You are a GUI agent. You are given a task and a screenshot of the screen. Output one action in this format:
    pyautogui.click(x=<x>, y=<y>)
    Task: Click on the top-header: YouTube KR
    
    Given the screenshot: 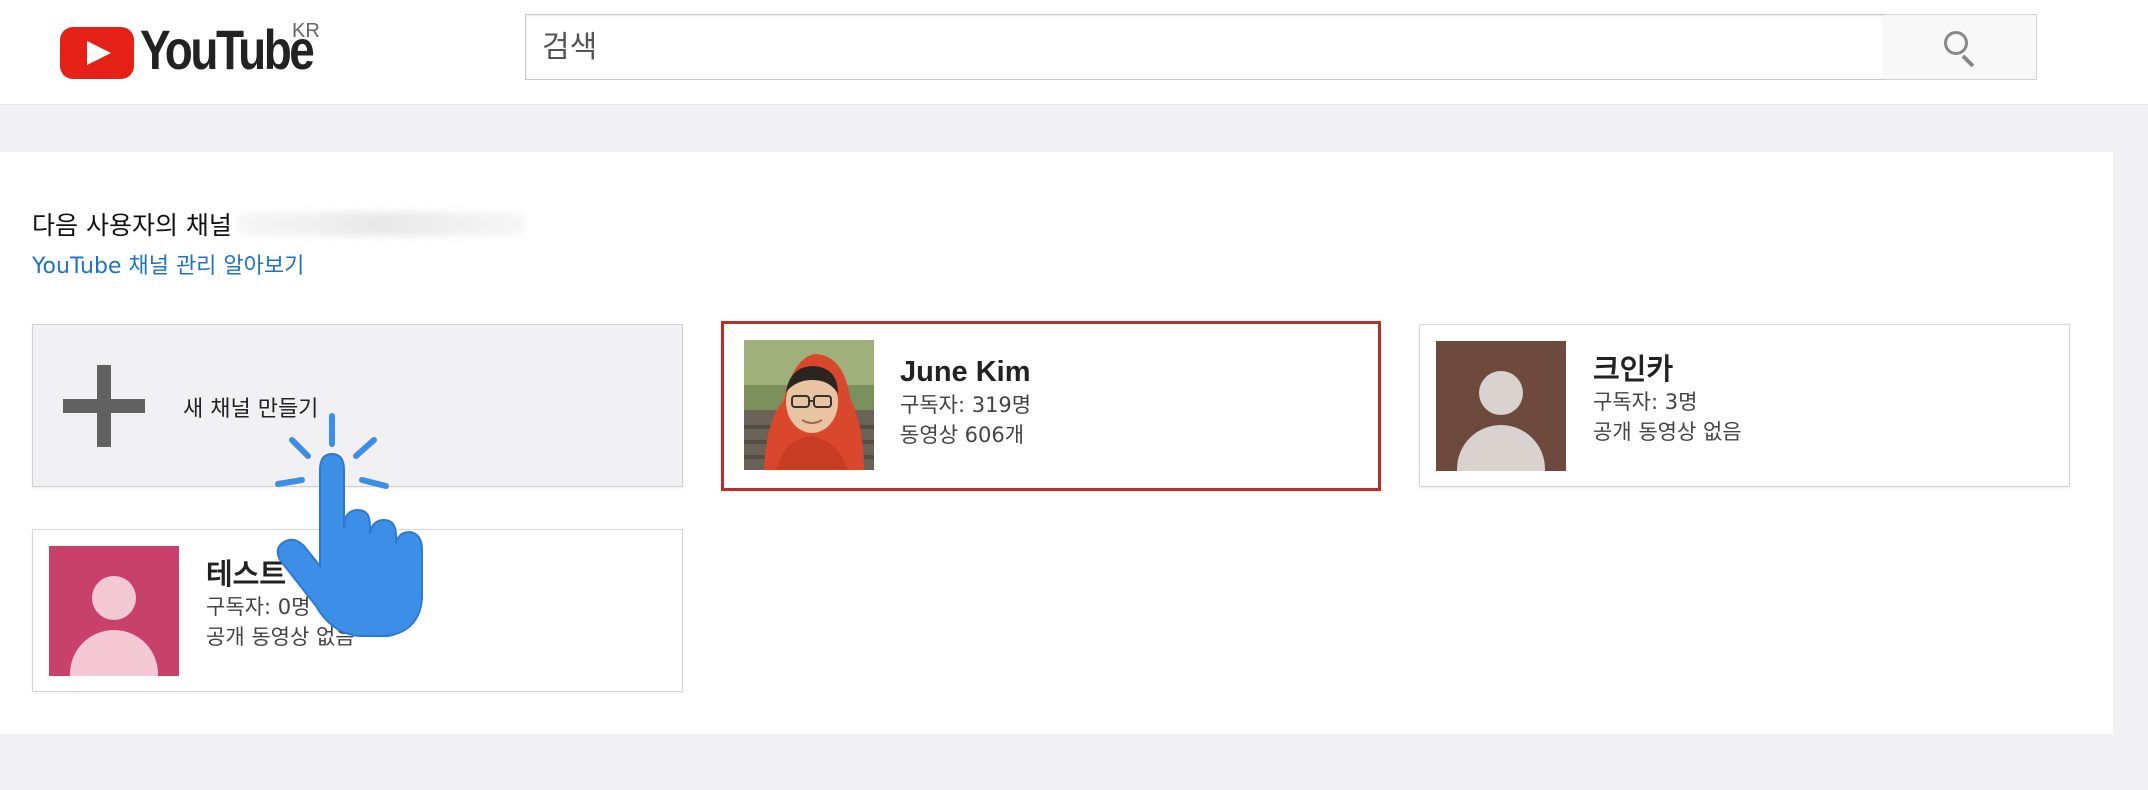 What is the action you would take?
    pyautogui.click(x=1074, y=52)
    